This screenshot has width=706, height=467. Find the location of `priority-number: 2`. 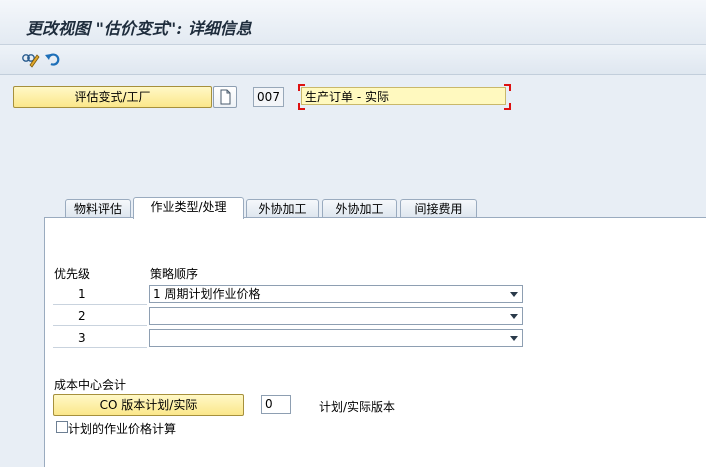

priority-number: 2 is located at coordinates (82, 316).